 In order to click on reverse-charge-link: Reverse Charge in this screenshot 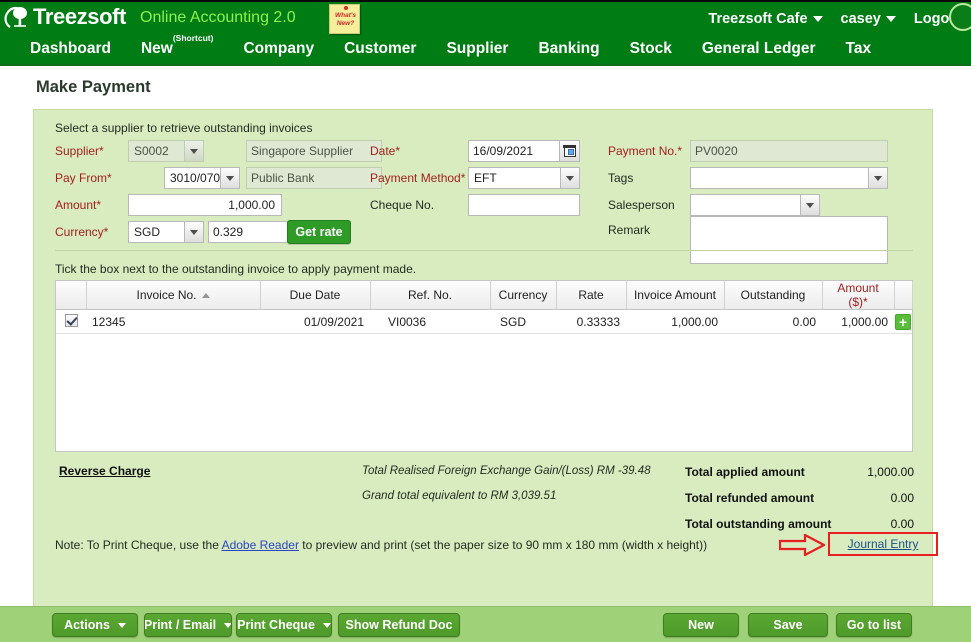, I will do `click(104, 471)`.